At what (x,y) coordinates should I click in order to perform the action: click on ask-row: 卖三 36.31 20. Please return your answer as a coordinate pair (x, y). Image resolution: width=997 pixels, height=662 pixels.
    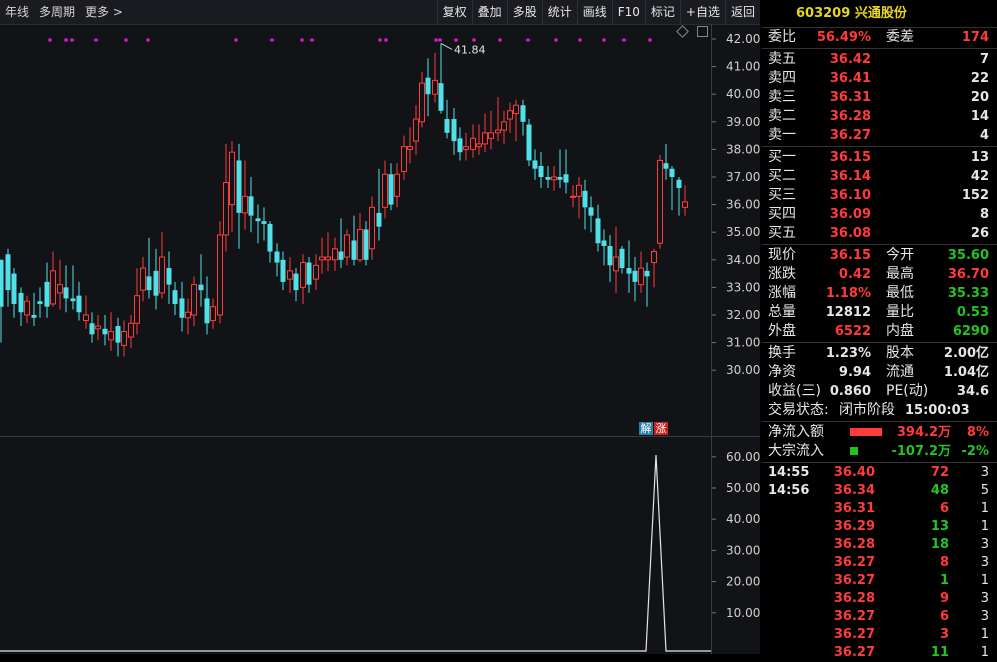
    Looking at the image, I should click on (879, 97).